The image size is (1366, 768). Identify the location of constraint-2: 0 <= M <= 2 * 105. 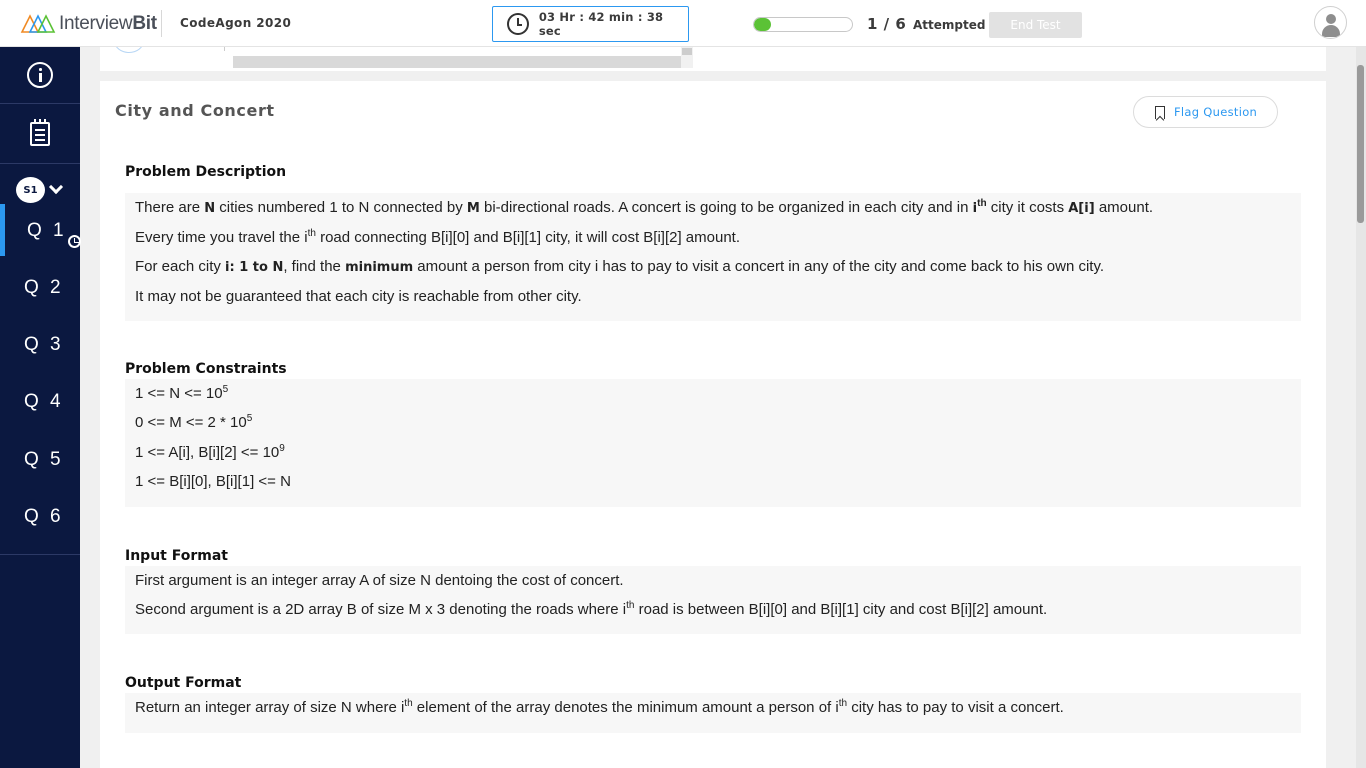
(194, 422).